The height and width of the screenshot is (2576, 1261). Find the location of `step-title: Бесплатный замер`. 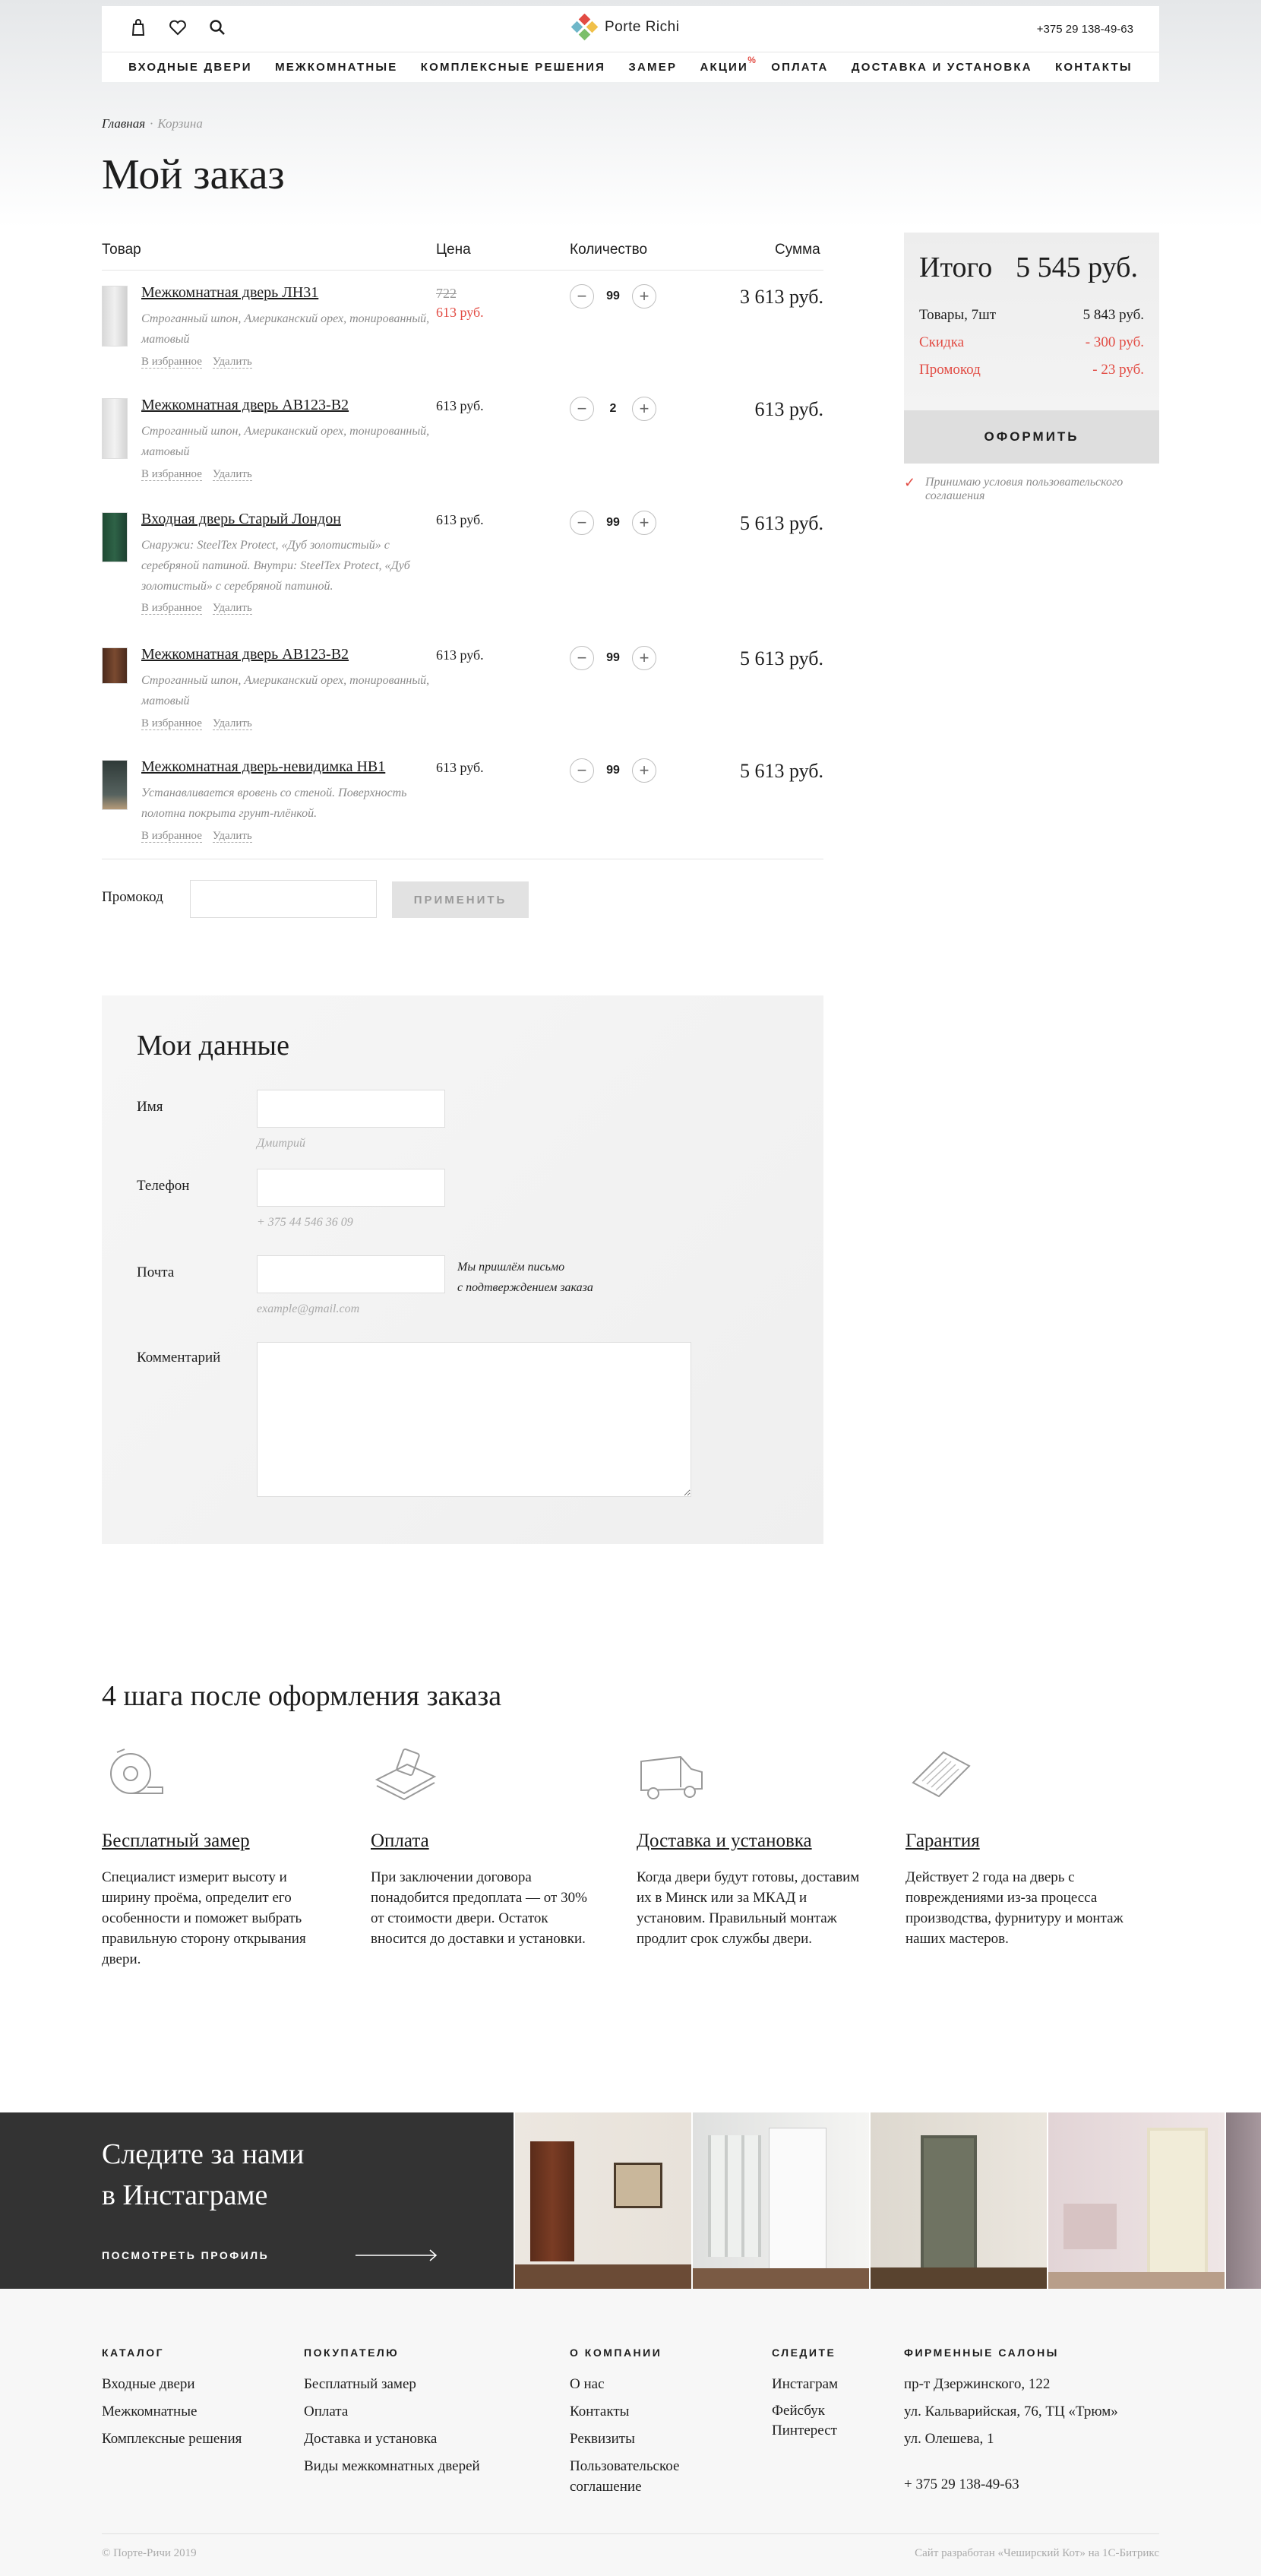

step-title: Бесплатный замер is located at coordinates (176, 1841).